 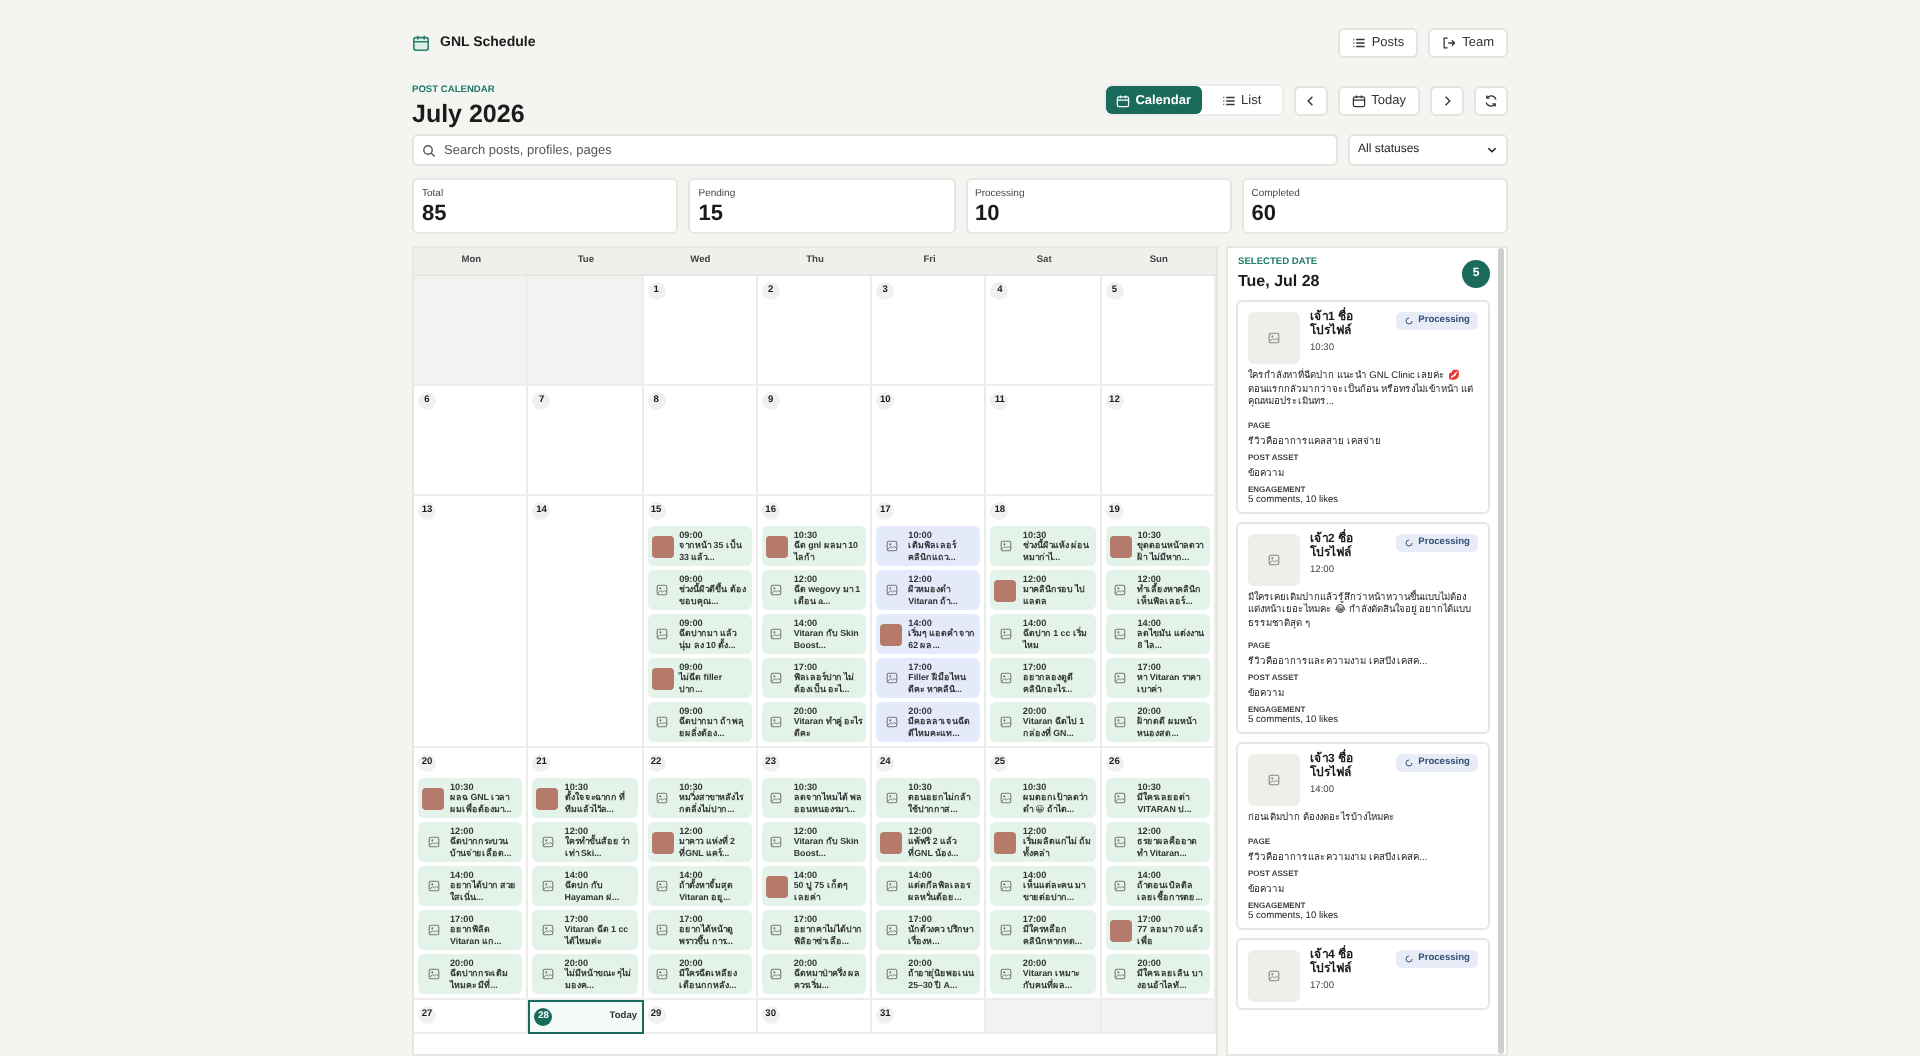 I want to click on stat-value: 85, so click(x=435, y=214).